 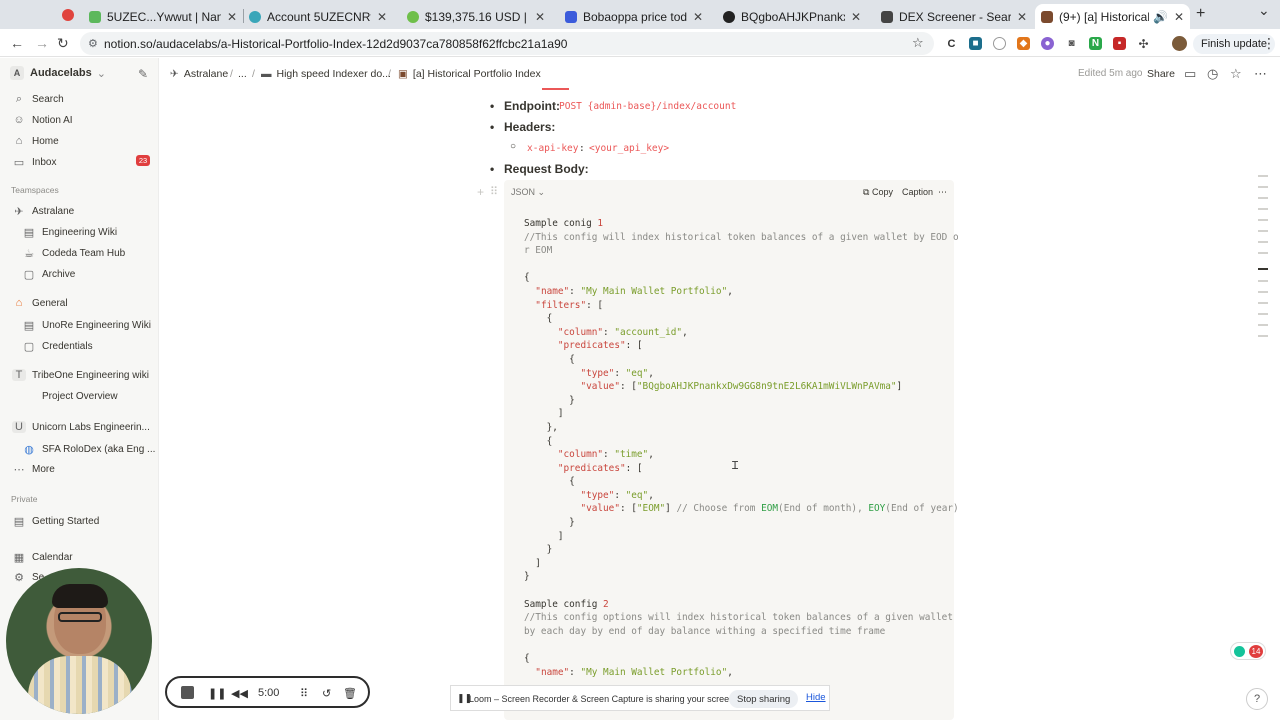 I want to click on copy-code-button: ⧉ Copy, so click(x=878, y=192).